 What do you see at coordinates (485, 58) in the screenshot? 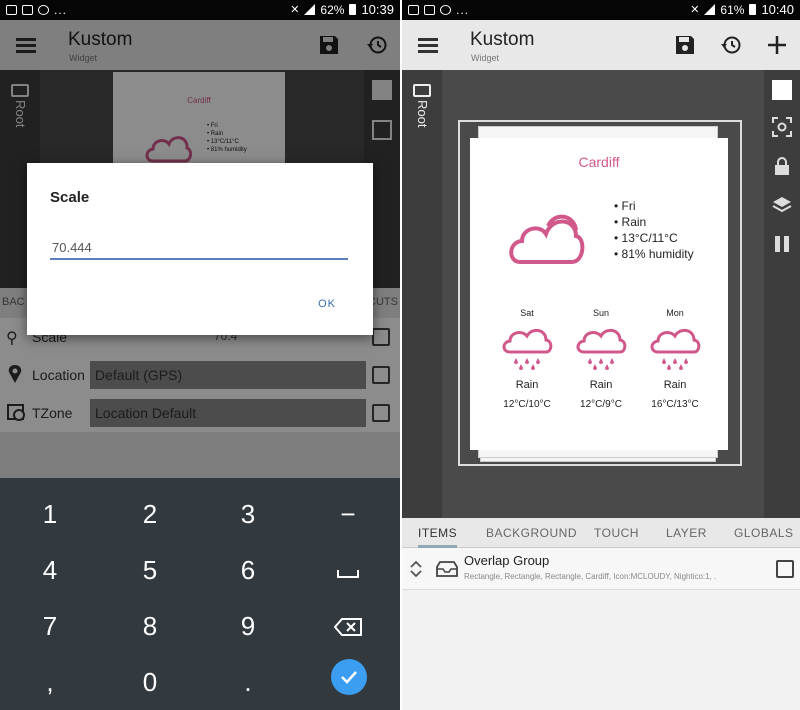
I see `app-subtitle: Widget` at bounding box center [485, 58].